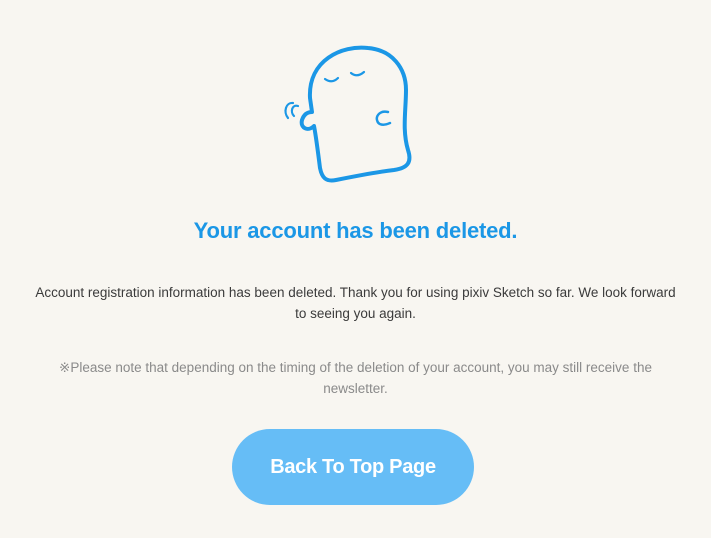  I want to click on sleeping-ghost-icon, so click(355, 115).